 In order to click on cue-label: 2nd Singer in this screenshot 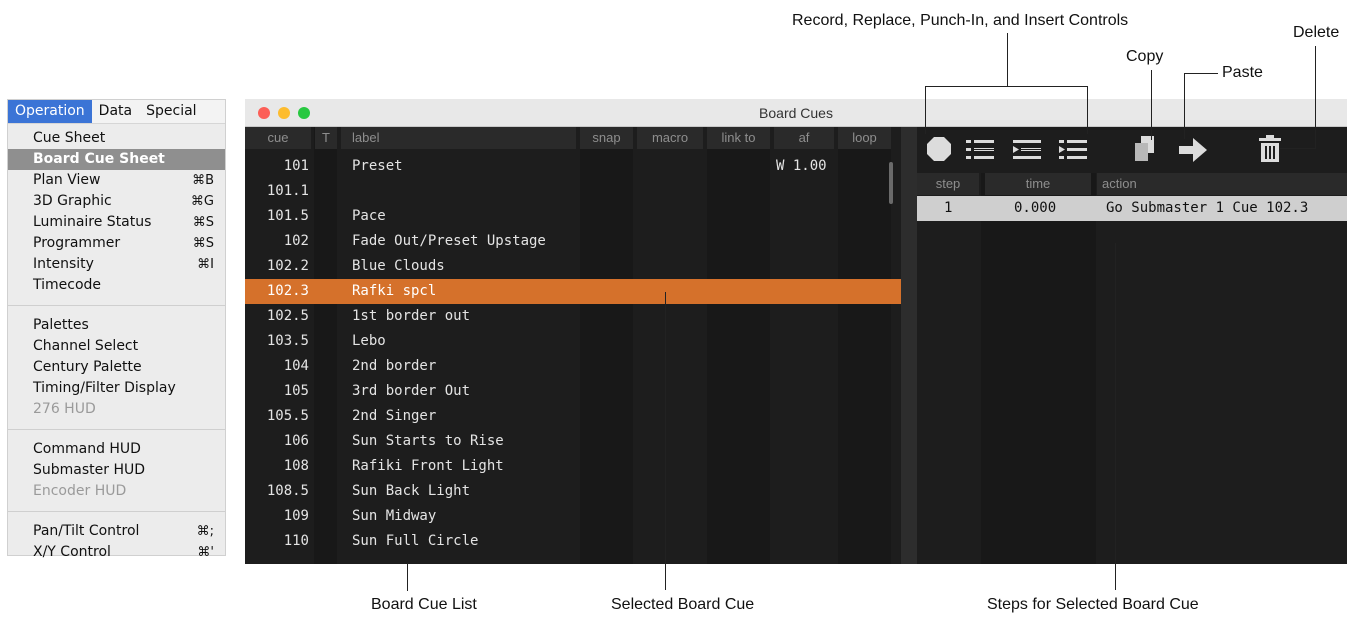, I will do `click(394, 416)`.